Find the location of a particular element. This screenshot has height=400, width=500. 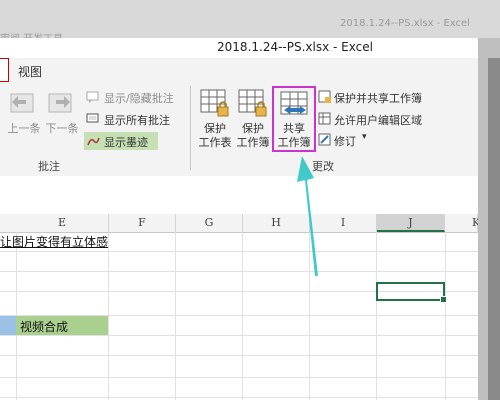

protect-sheet-label-line2: 工作表 is located at coordinates (215, 142).